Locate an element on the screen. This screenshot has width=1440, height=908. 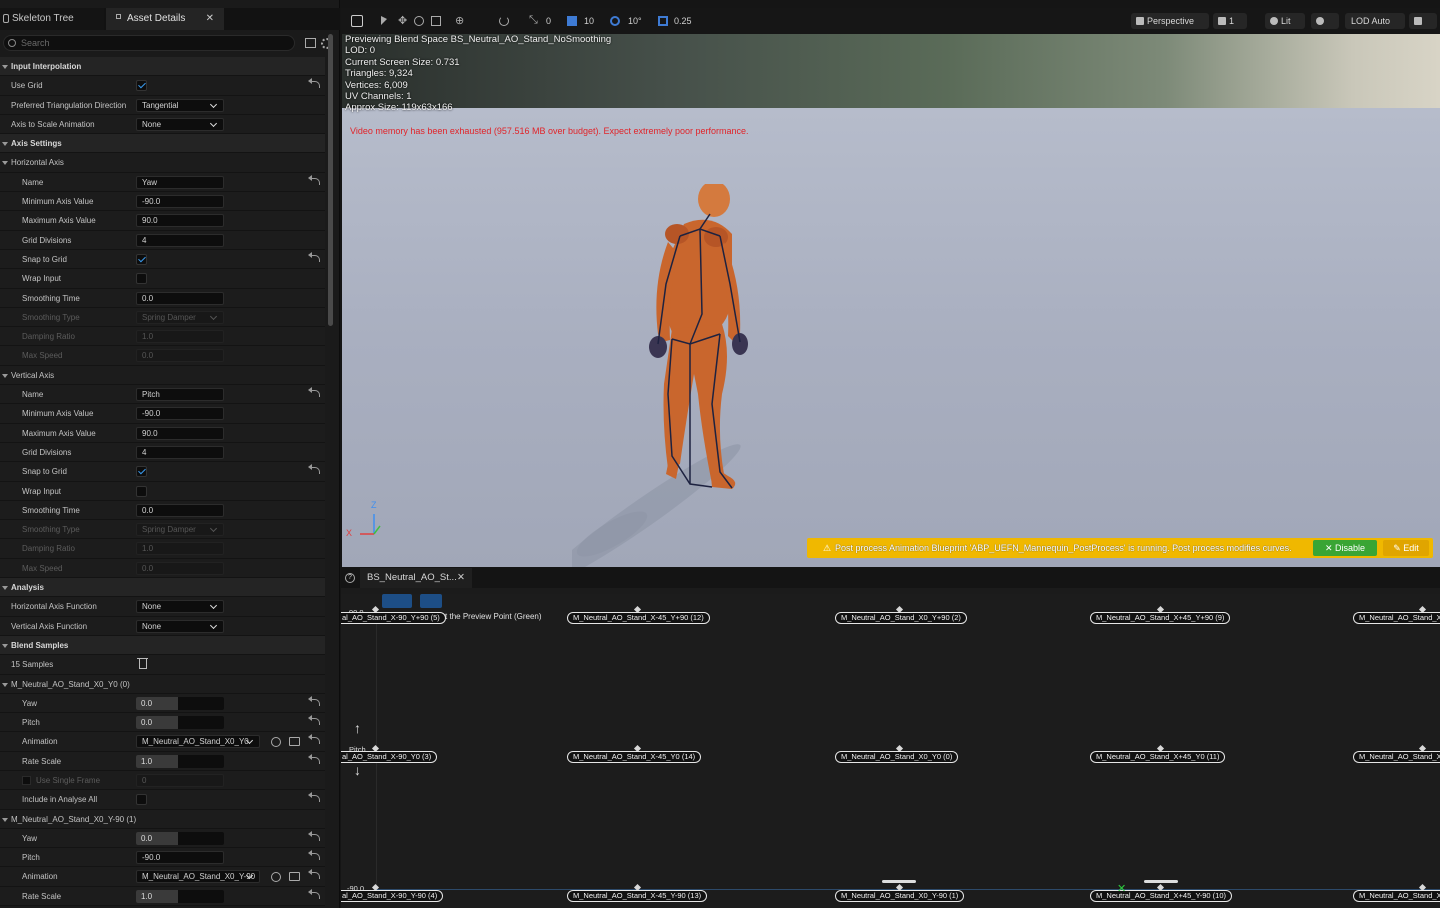
value-field: 0 is located at coordinates (180, 780).